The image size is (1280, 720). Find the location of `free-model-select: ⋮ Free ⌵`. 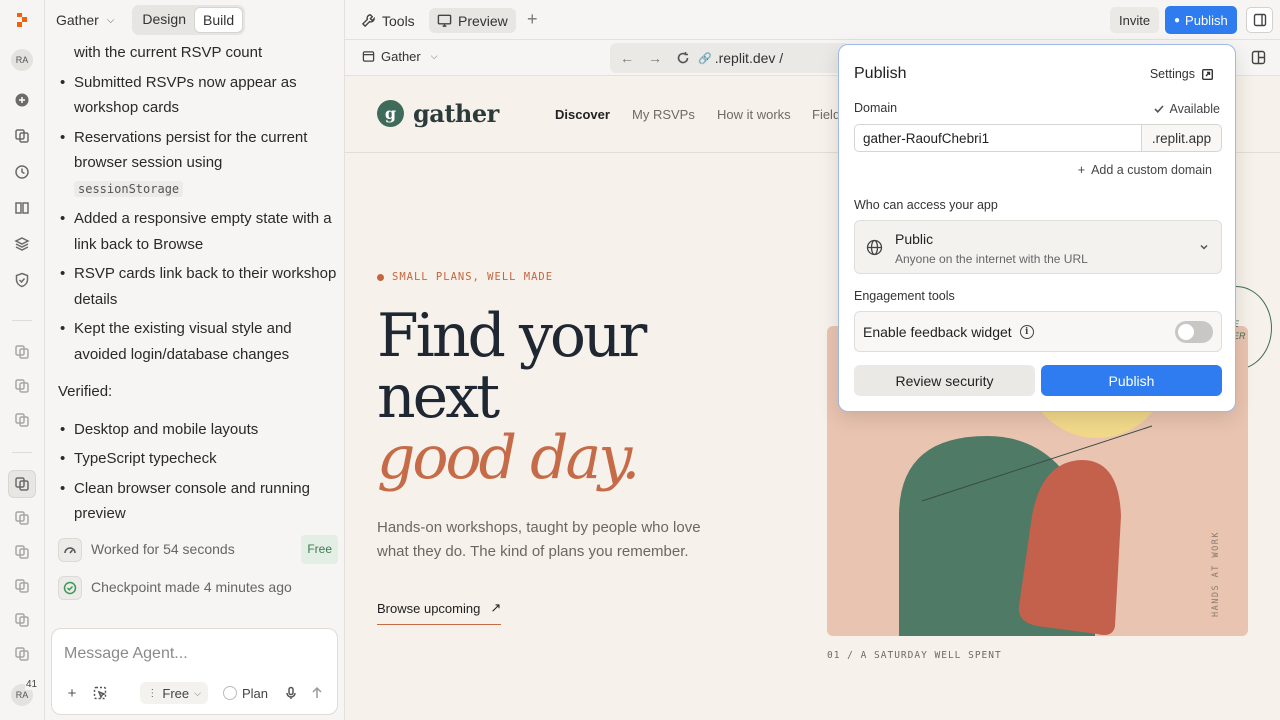

free-model-select: ⋮ Free ⌵ is located at coordinates (174, 693).